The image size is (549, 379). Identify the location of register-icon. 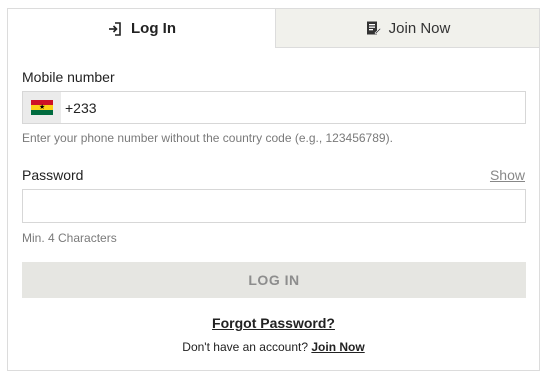
(373, 28).